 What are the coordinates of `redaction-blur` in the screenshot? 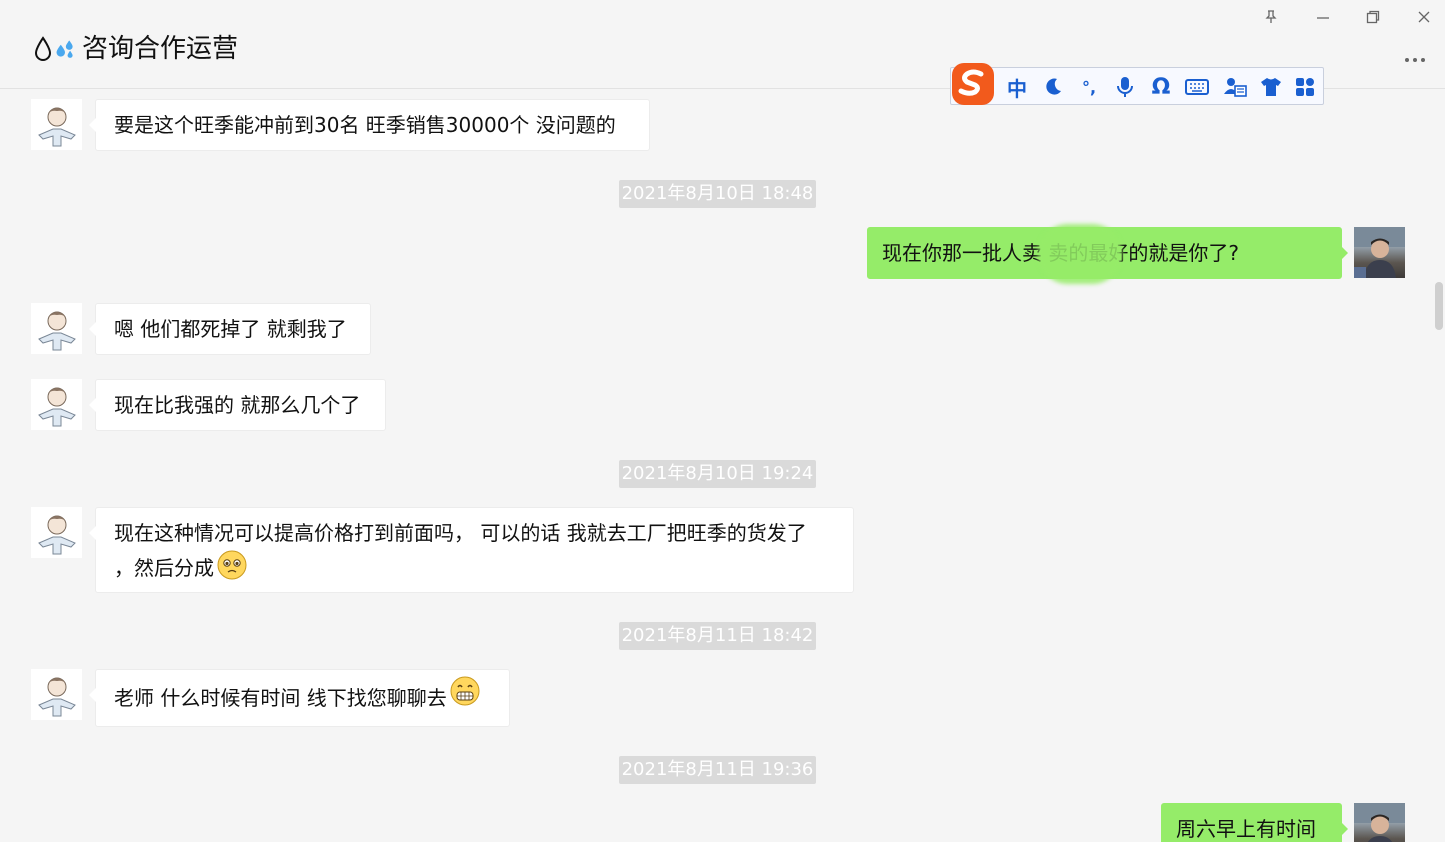 It's located at (1080, 254).